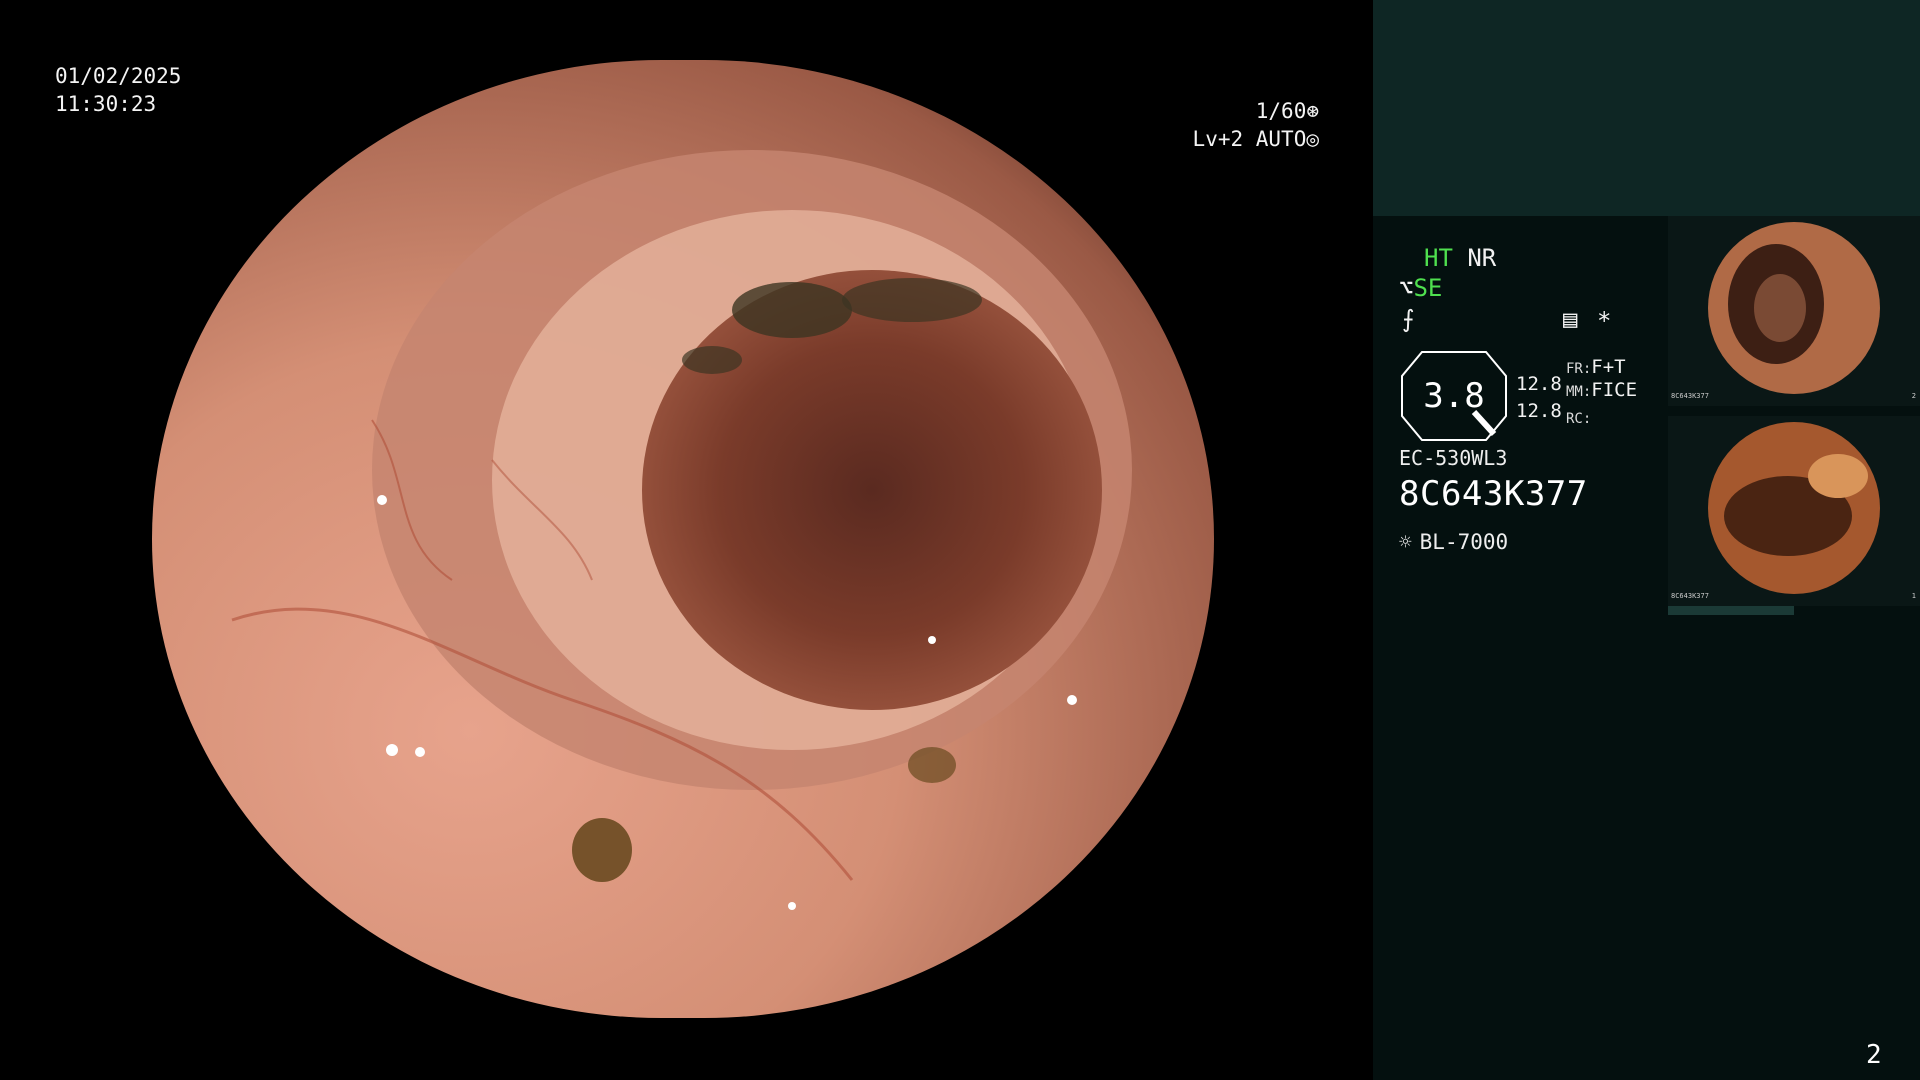 This screenshot has height=1080, width=1920. I want to click on value-2: 12.8, so click(1539, 411).